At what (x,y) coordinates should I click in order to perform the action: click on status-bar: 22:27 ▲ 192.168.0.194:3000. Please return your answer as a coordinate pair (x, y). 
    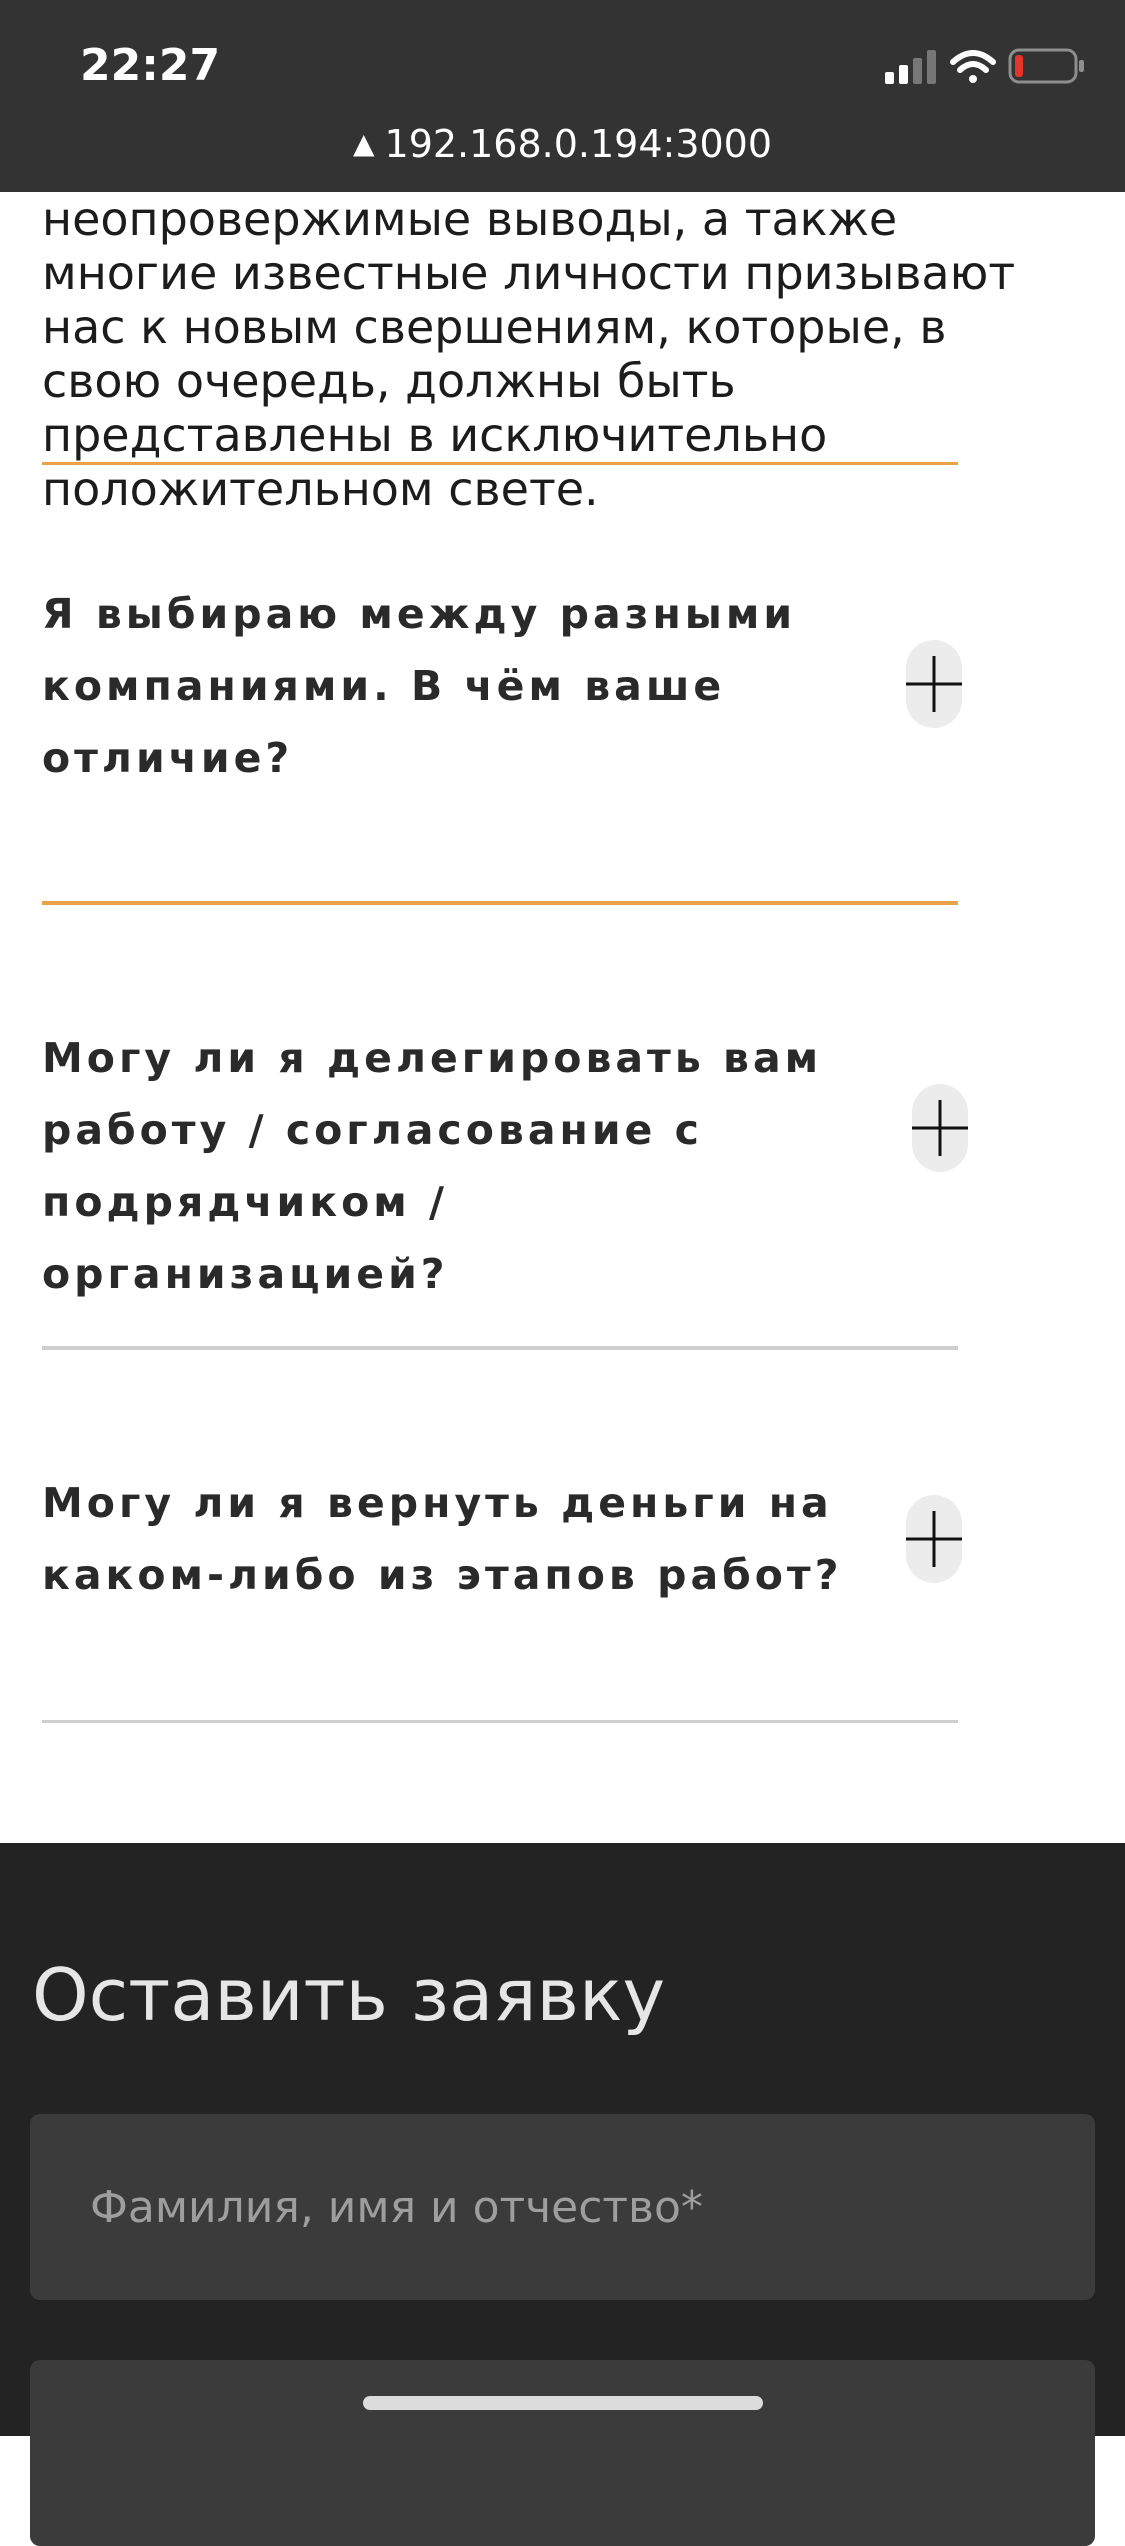
    Looking at the image, I should click on (562, 96).